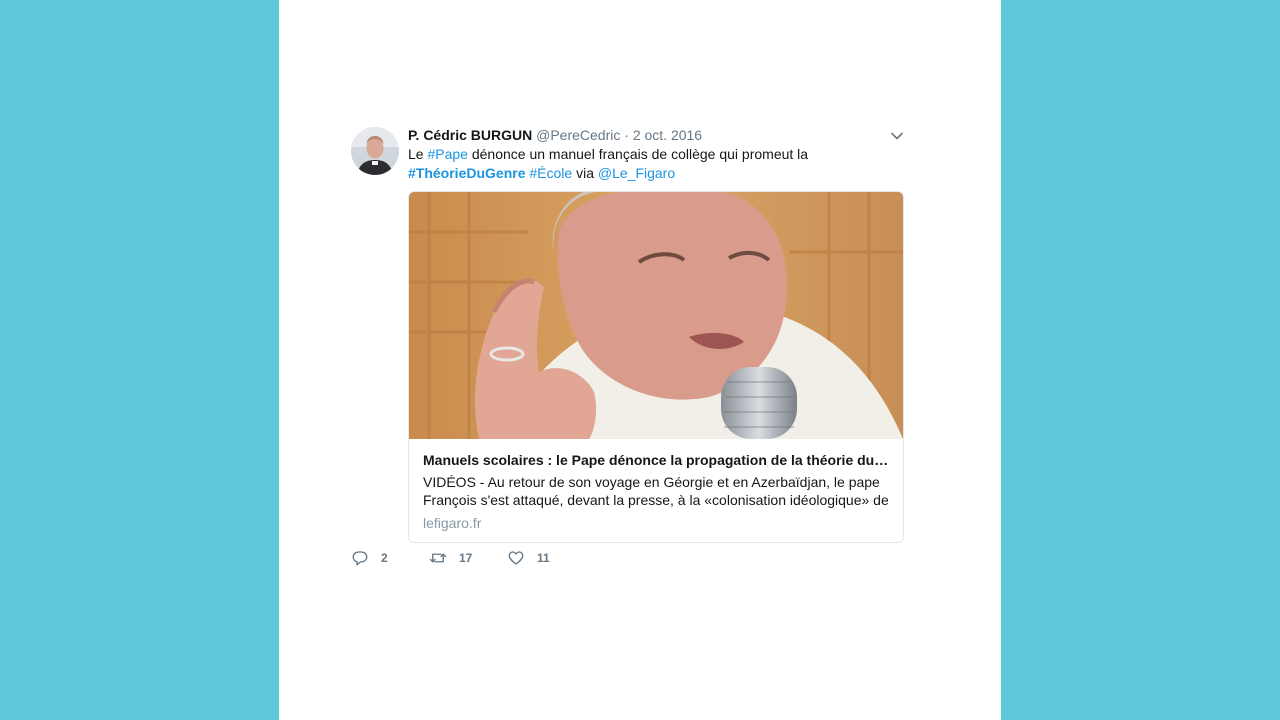 Image resolution: width=1280 pixels, height=720 pixels. I want to click on like-button: 11, so click(546, 558).